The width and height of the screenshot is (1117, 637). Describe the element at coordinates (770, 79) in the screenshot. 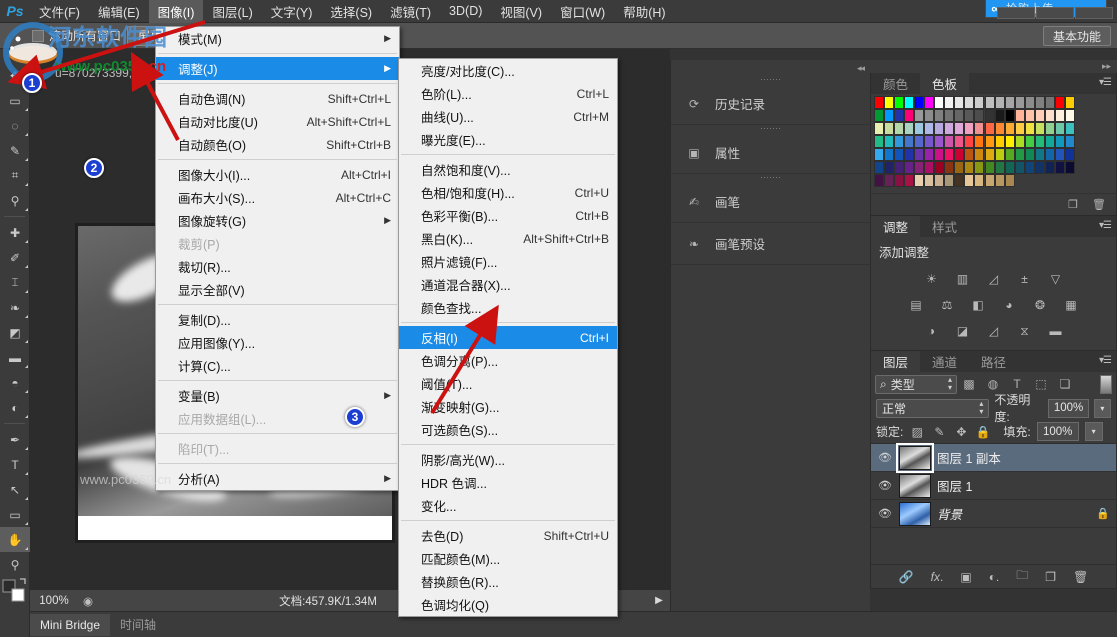

I see `panel-grip` at that location.